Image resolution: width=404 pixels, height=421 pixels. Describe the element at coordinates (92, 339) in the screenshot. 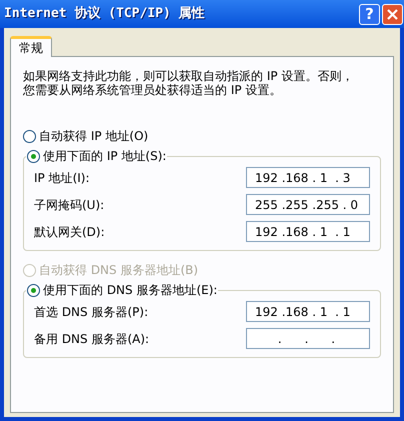

I see `field-label: 备用 DNS 服务器(A):` at that location.